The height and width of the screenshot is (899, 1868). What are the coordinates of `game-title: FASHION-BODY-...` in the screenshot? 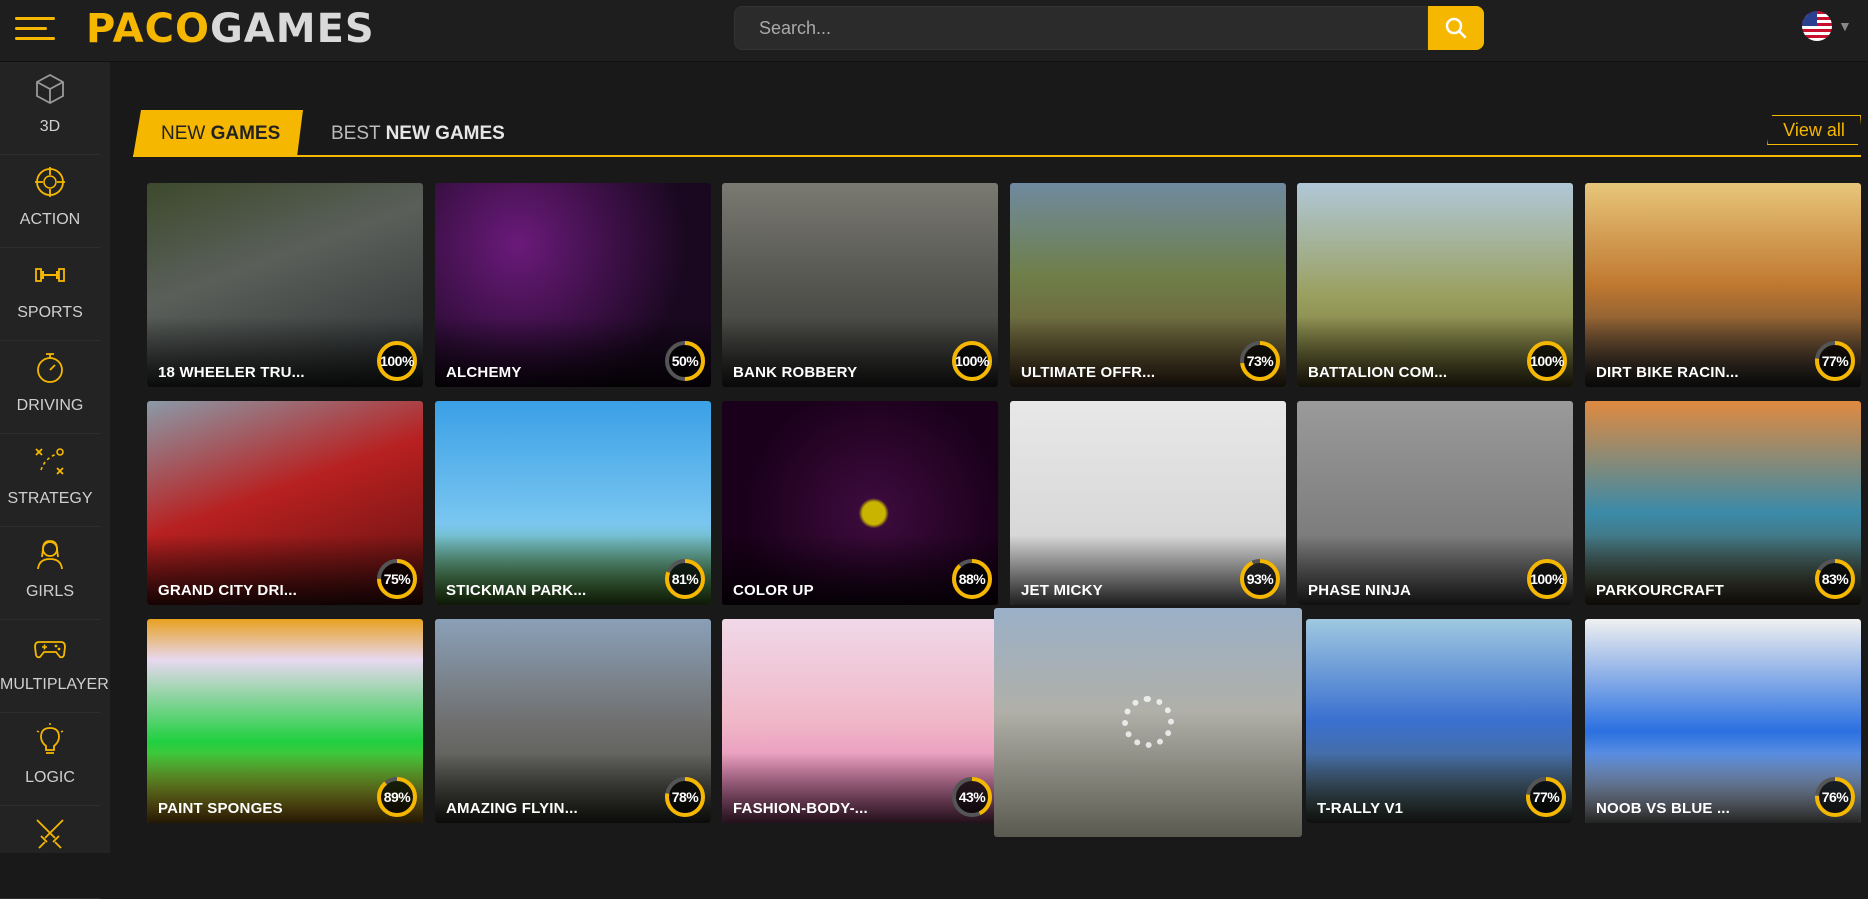 It's located at (800, 808).